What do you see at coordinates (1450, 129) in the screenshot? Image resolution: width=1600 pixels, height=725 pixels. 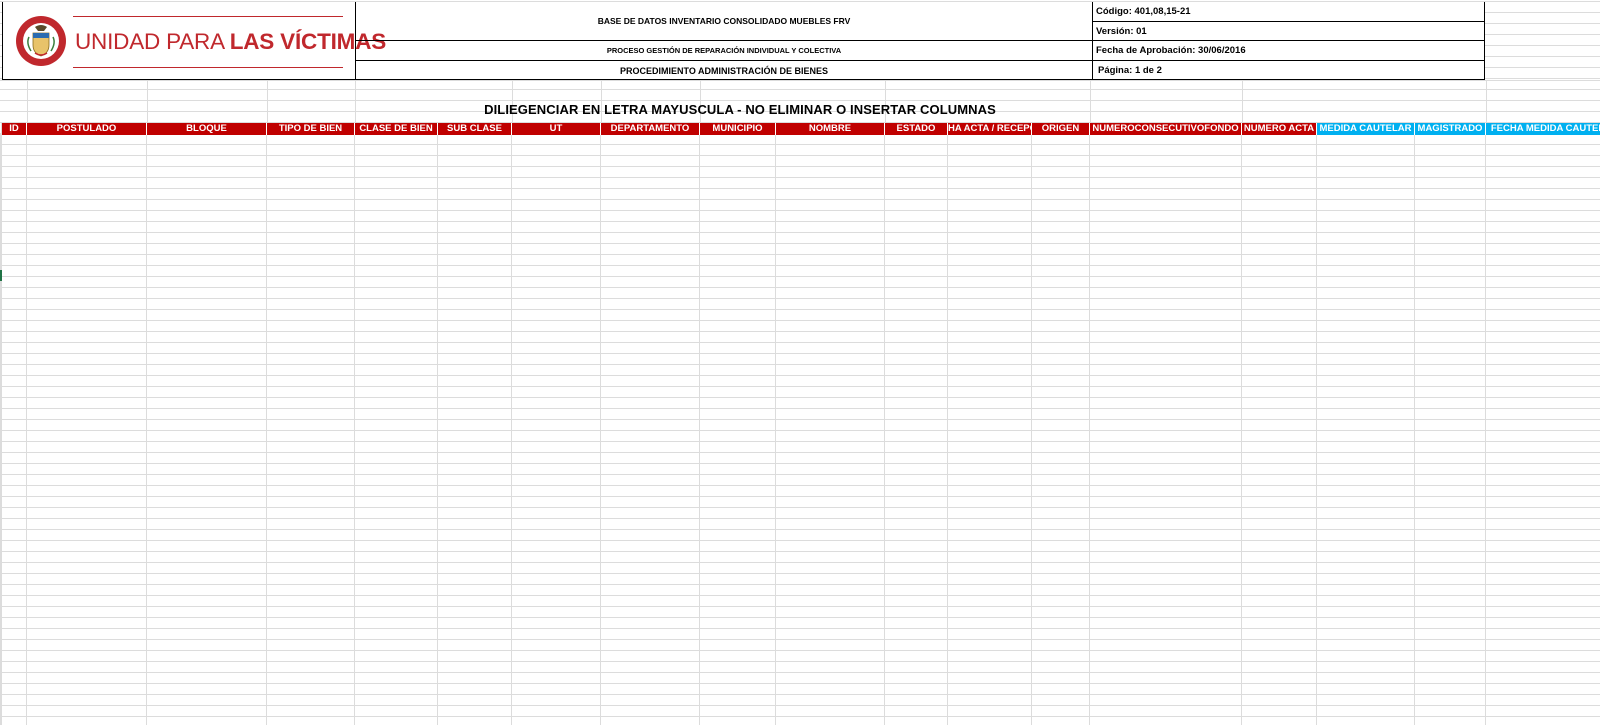 I see `column-header-magistrado: MAGISTRADO` at bounding box center [1450, 129].